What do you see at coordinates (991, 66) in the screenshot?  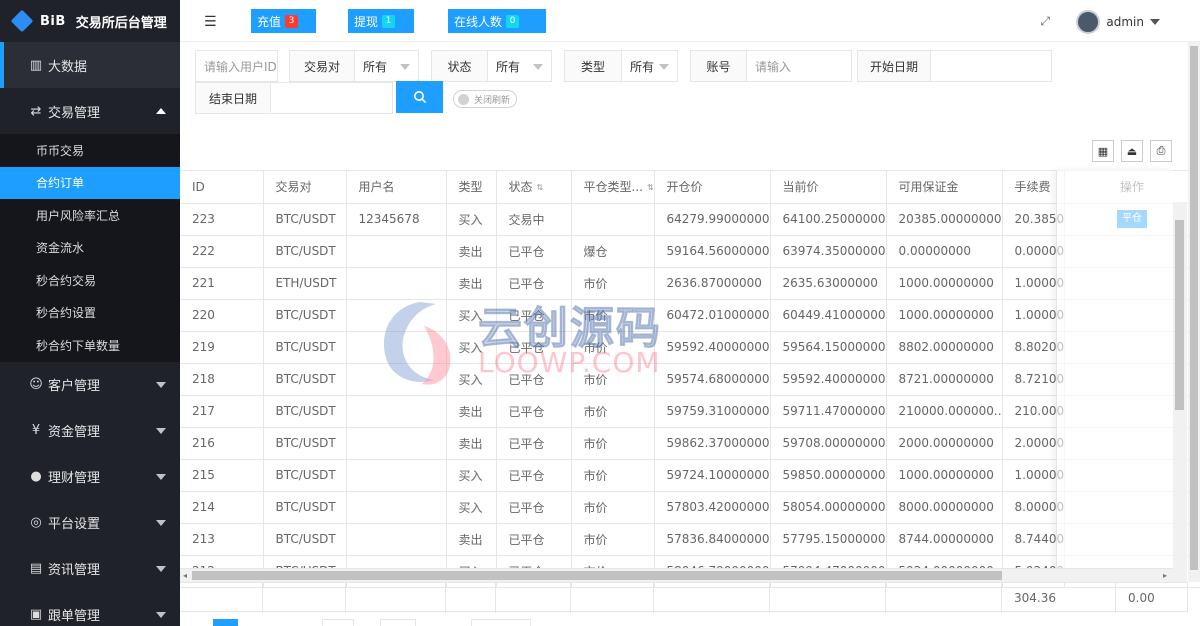 I see `start-date-input` at bounding box center [991, 66].